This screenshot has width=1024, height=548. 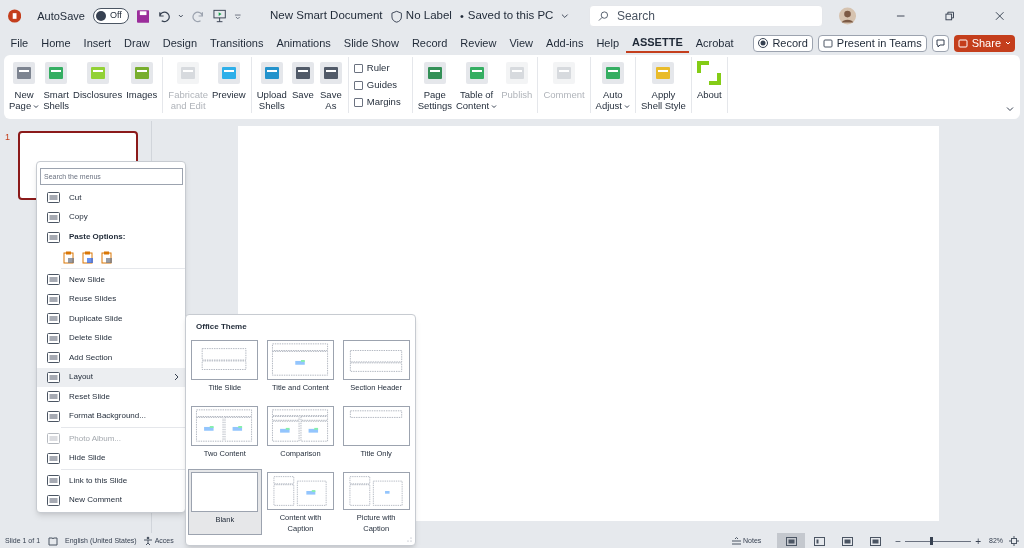 I want to click on autosave-label: AutoSave, so click(x=61, y=16).